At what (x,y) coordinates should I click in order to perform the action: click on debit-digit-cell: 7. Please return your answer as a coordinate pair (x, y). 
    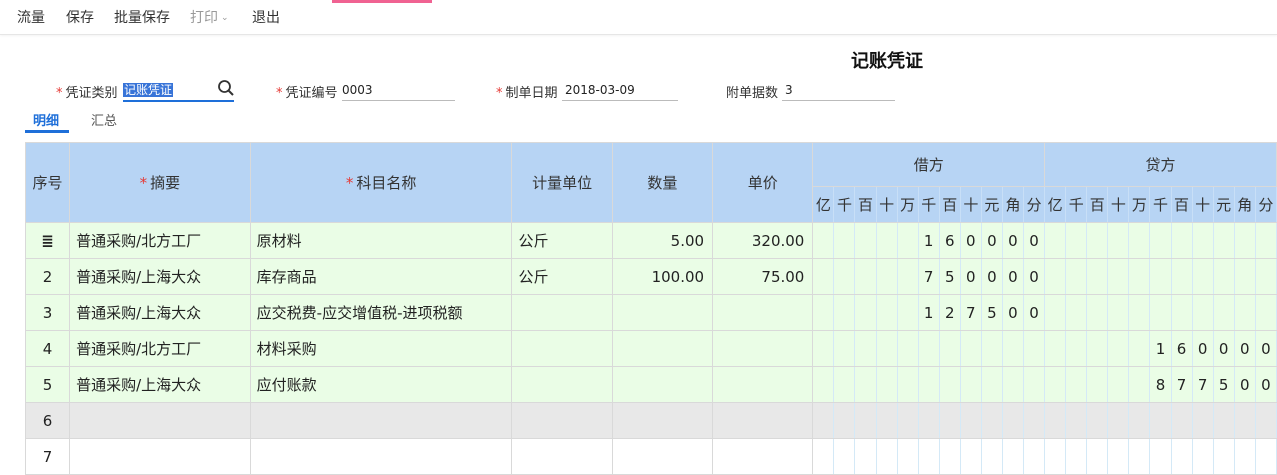
    Looking at the image, I should click on (928, 276).